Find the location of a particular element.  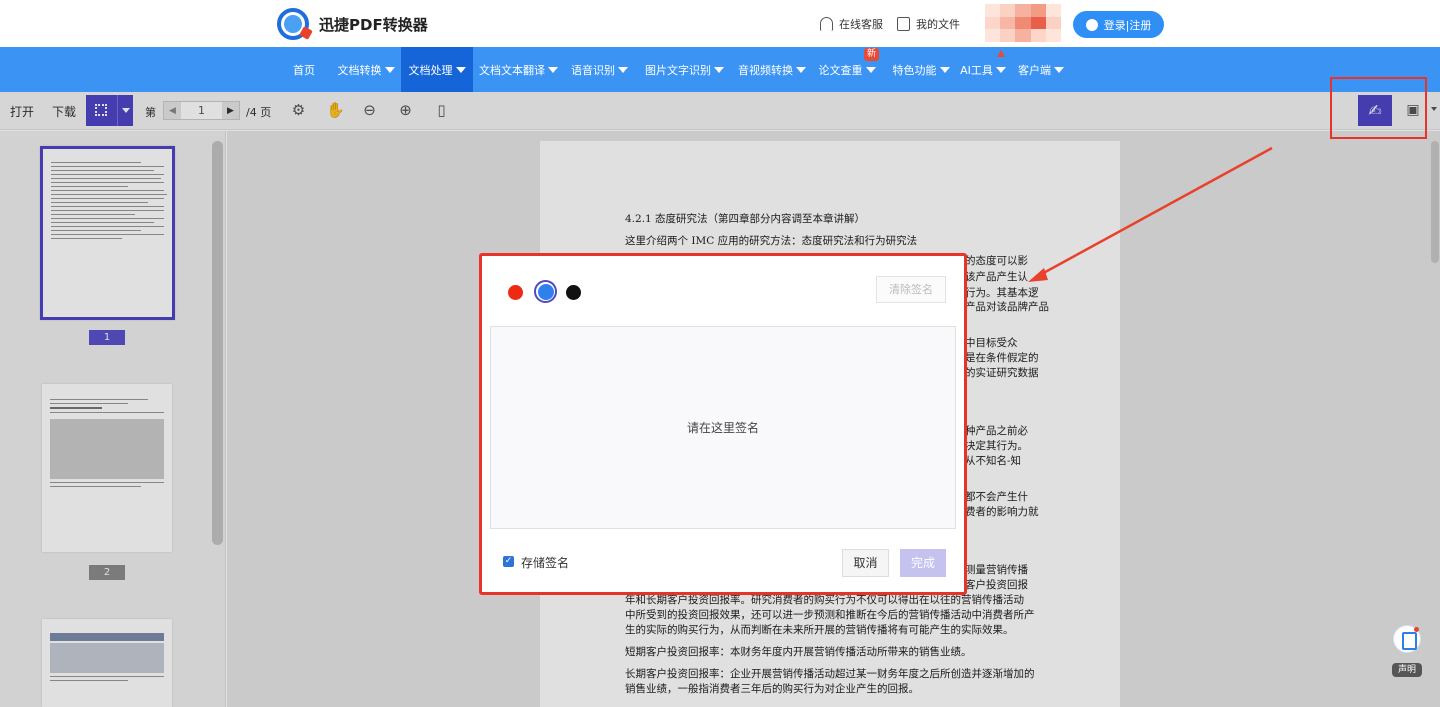

declaration-widget: 声明 is located at coordinates (1407, 653).